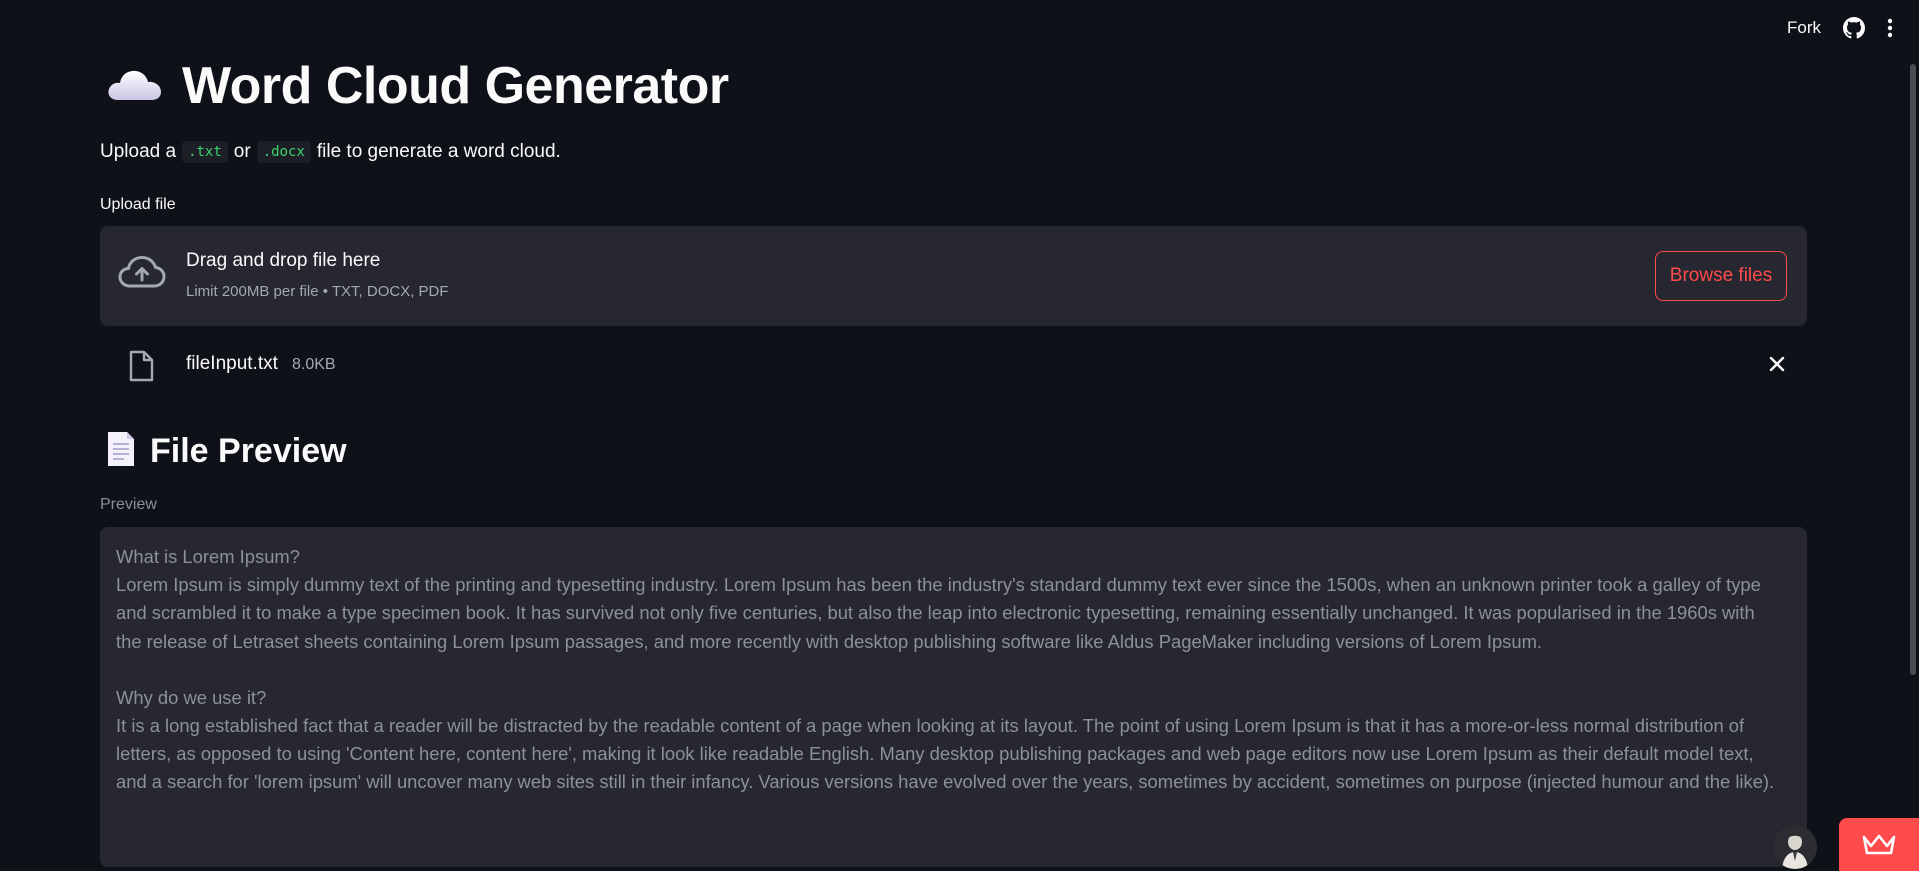 Image resolution: width=1919 pixels, height=871 pixels. What do you see at coordinates (121, 451) in the screenshot?
I see `page-icon` at bounding box center [121, 451].